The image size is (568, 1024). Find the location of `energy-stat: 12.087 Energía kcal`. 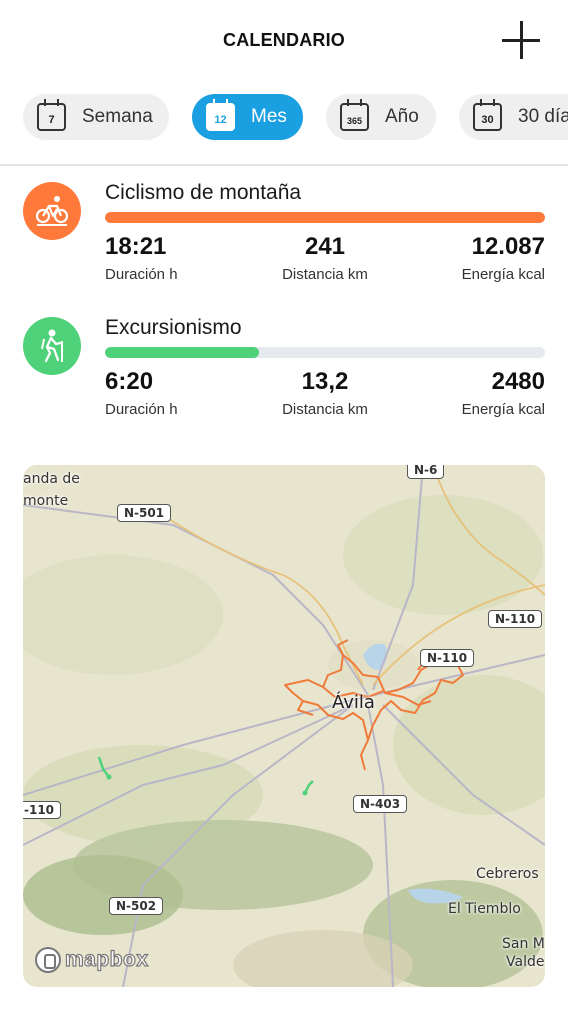

energy-stat: 12.087 Energía kcal is located at coordinates (475, 258).